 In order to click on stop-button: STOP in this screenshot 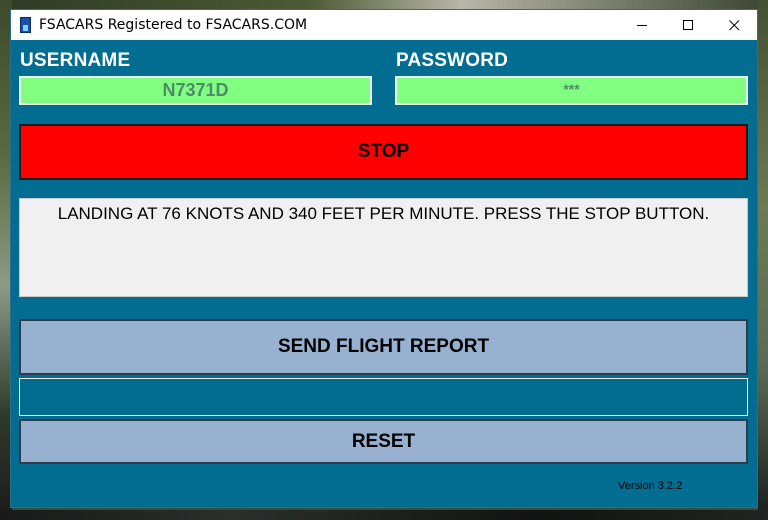, I will do `click(383, 152)`.